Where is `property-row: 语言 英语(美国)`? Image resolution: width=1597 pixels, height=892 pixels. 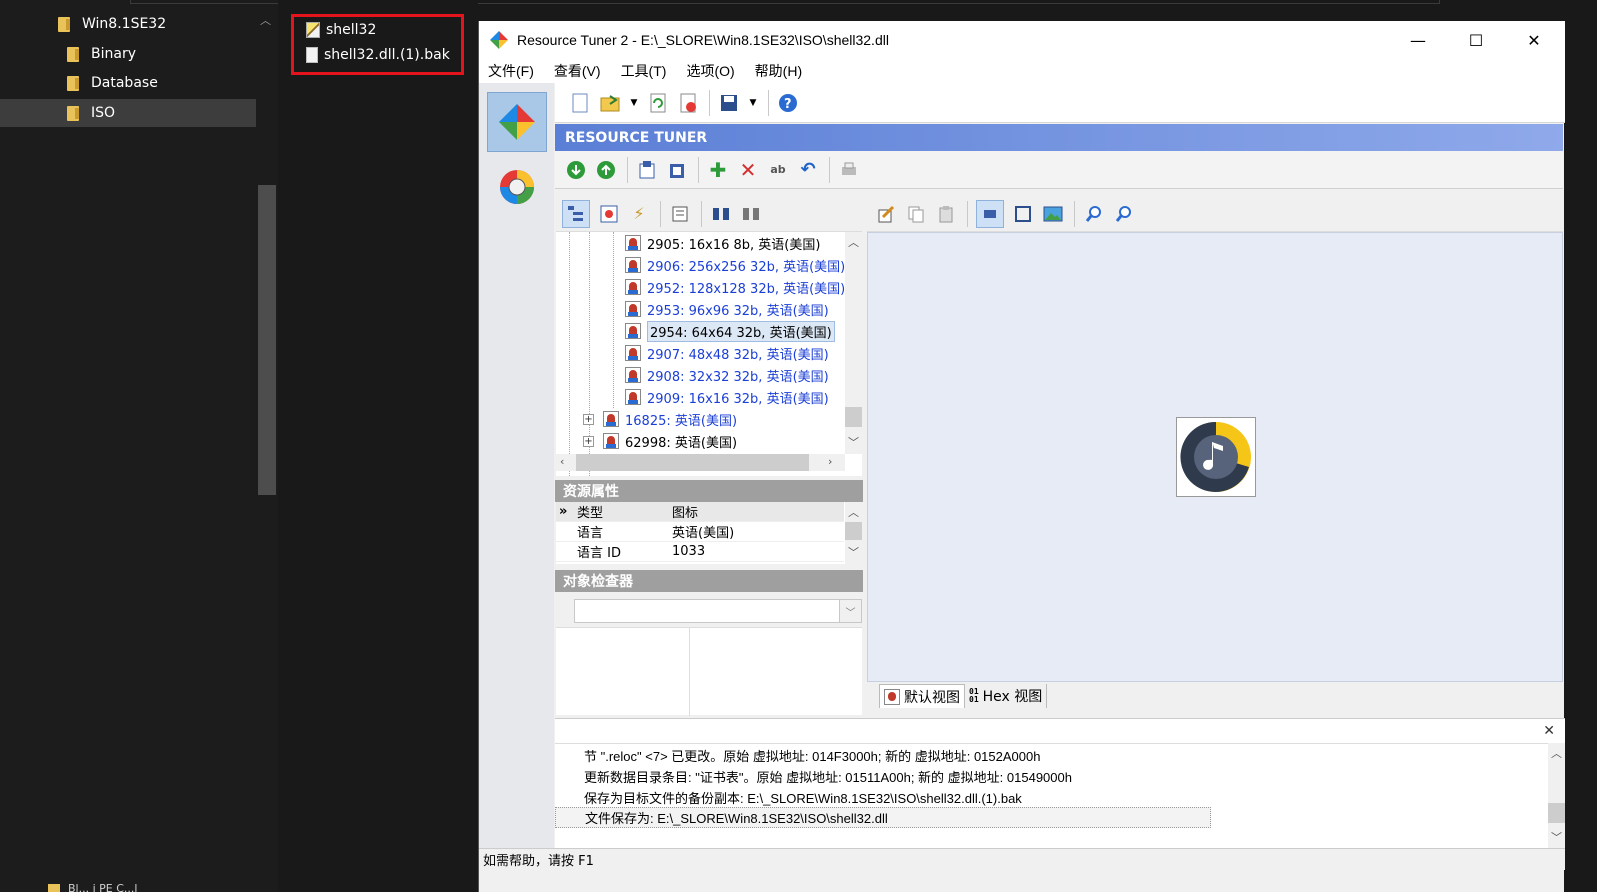
property-row: 语言 英语(美国) is located at coordinates (700, 532).